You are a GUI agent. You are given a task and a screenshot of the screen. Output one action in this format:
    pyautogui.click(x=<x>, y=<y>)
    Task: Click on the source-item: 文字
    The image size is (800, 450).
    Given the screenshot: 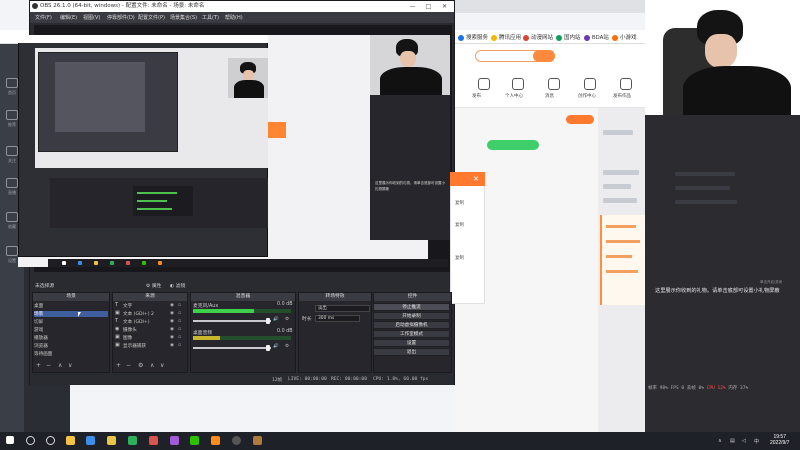 What is the action you would take?
    pyautogui.click(x=127, y=306)
    